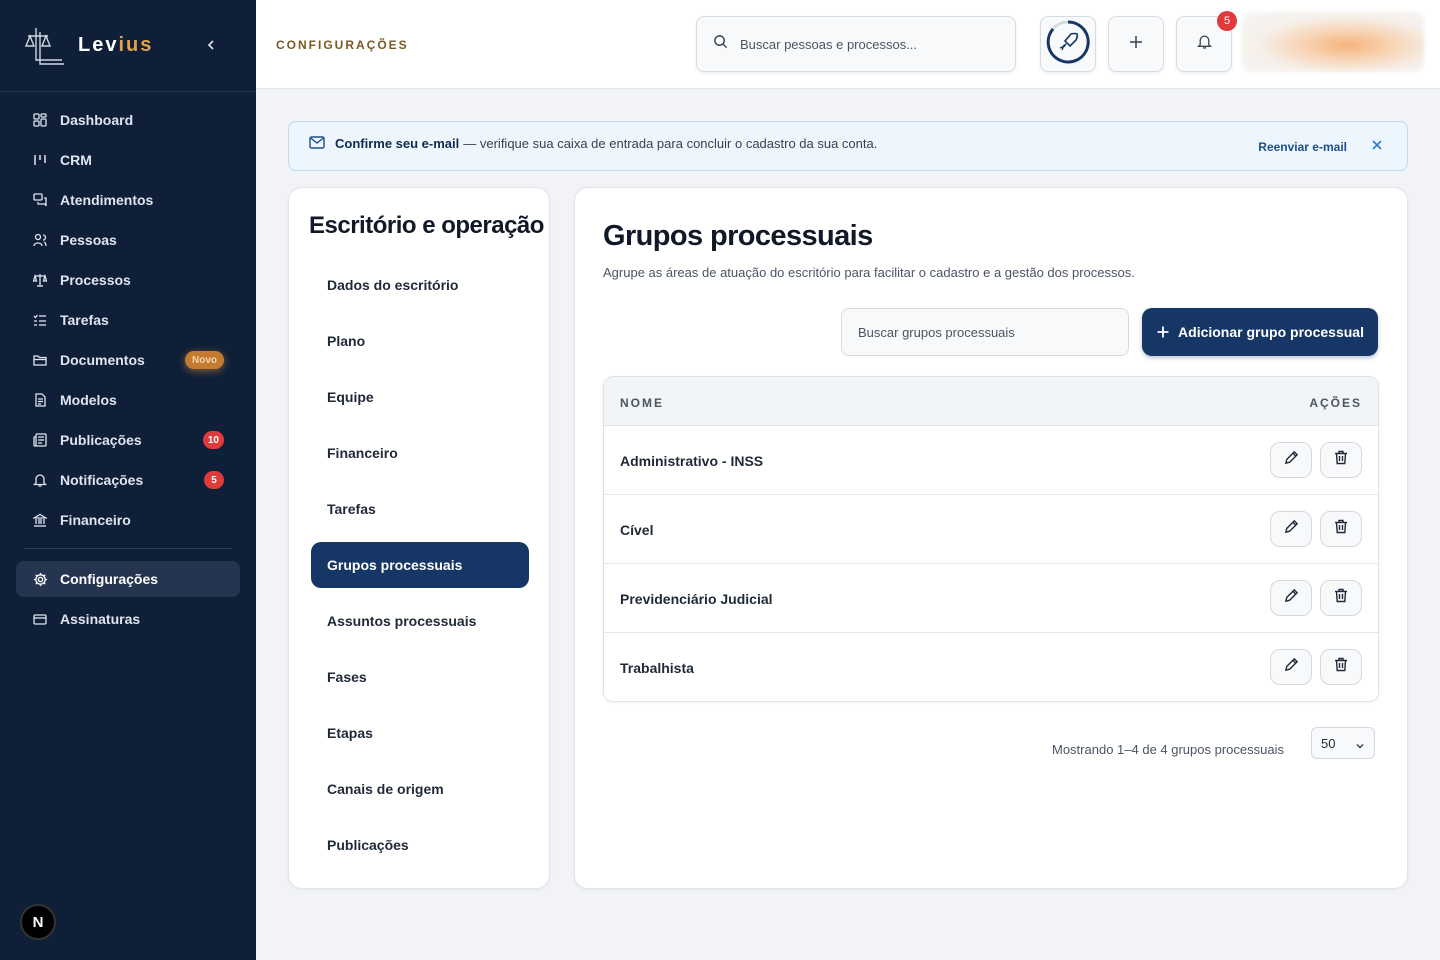 The height and width of the screenshot is (960, 1440). What do you see at coordinates (642, 403) in the screenshot?
I see `column-header-name: NOME` at bounding box center [642, 403].